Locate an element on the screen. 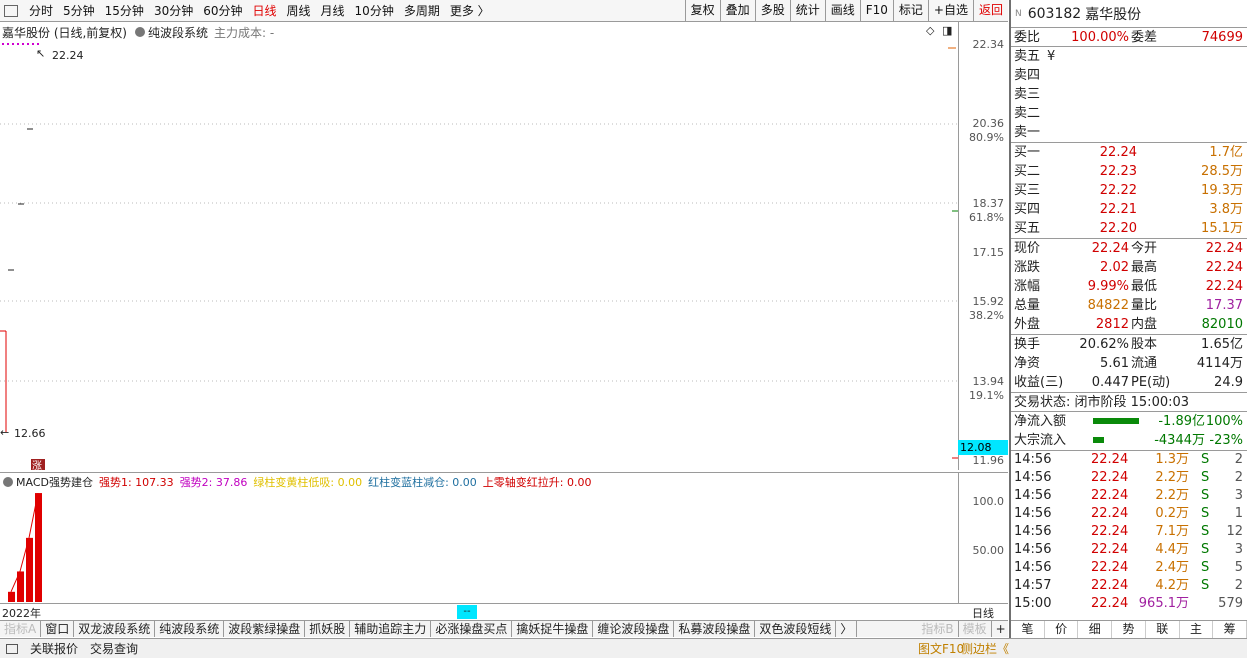 Image resolution: width=1247 pixels, height=658 pixels. period-tab: 10分钟 is located at coordinates (374, 10).